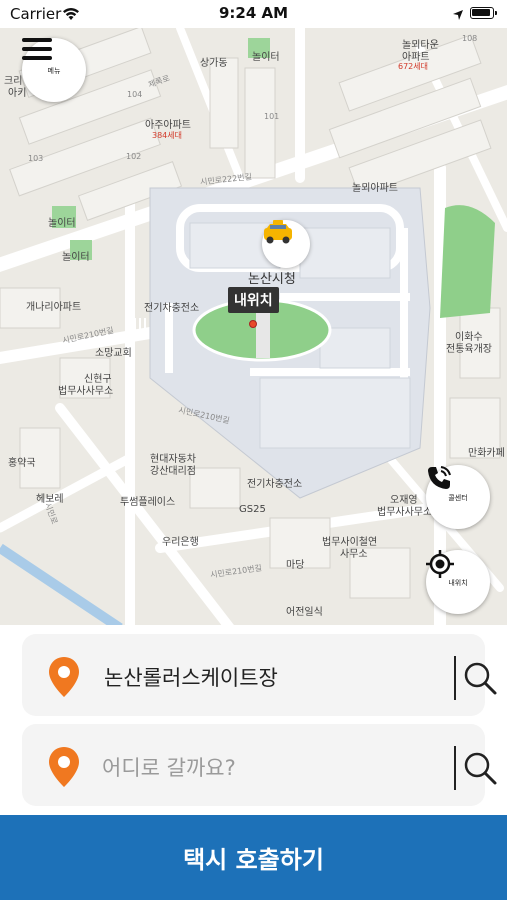 This screenshot has width=507, height=900. I want to click on status-time: 9:24 AM, so click(253, 13).